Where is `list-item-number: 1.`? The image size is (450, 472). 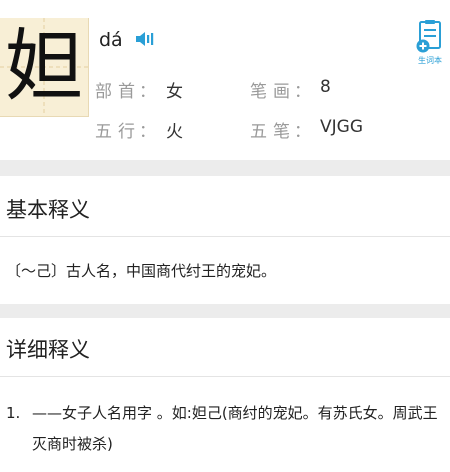
list-item-number: 1. is located at coordinates (13, 413).